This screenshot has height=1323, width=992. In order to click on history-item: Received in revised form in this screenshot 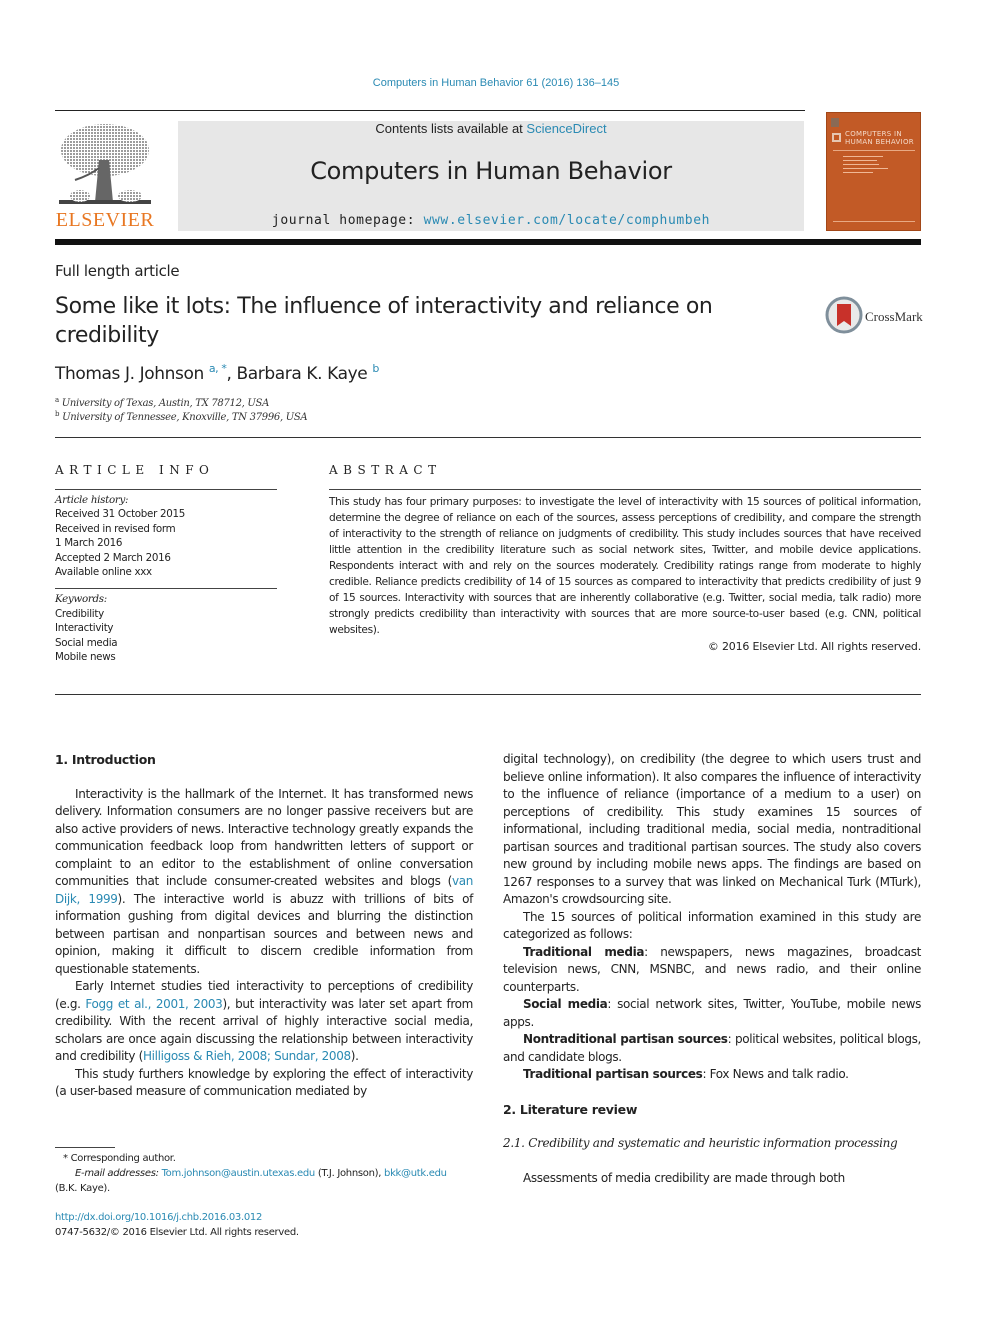, I will do `click(115, 528)`.